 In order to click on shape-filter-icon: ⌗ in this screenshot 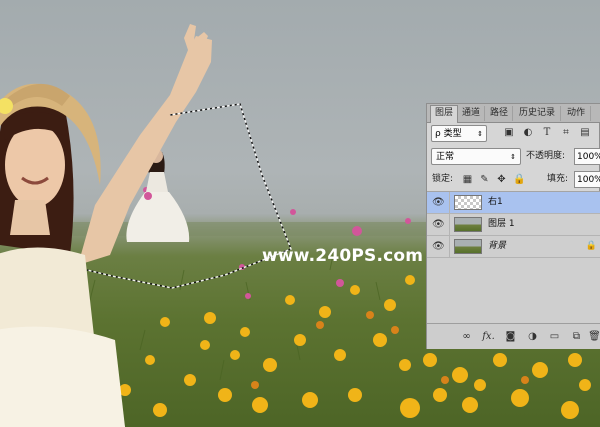, I will do `click(566, 133)`.